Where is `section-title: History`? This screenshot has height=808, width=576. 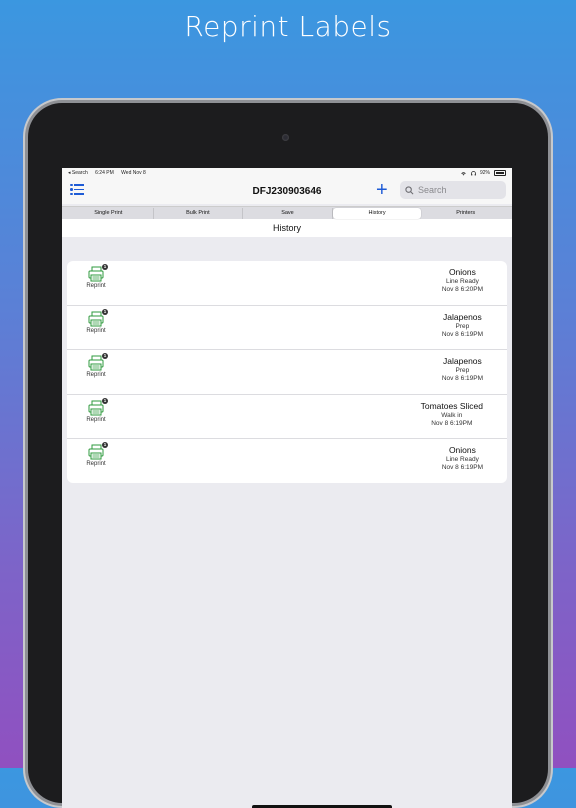
section-title: History is located at coordinates (287, 228).